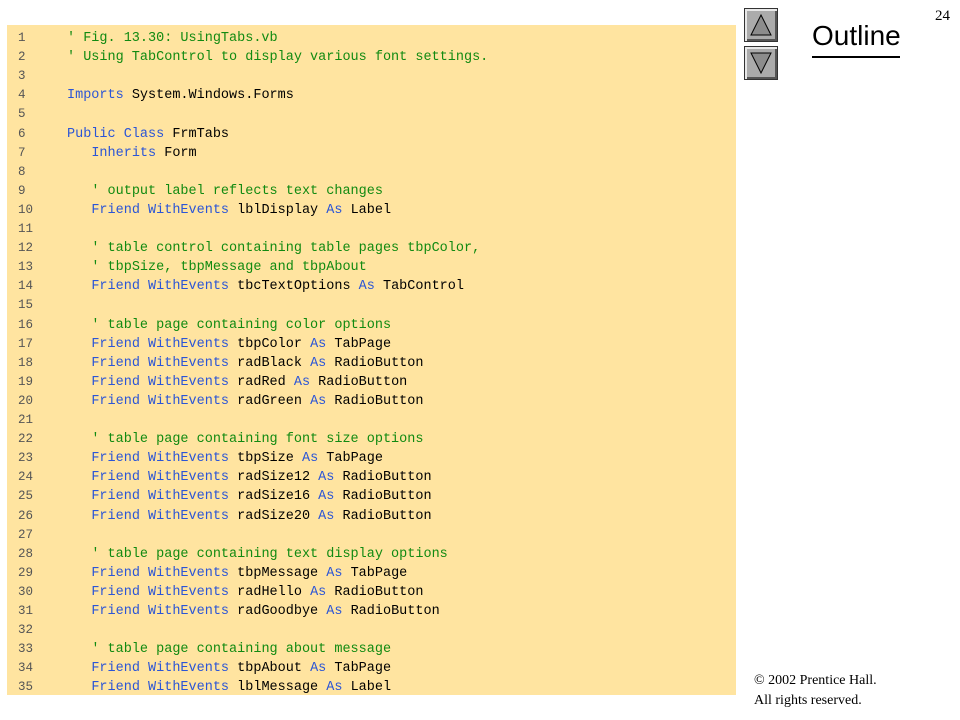 The height and width of the screenshot is (720, 960). Describe the element at coordinates (241, 650) in the screenshot. I see `code-comment: ' table page containing about message` at that location.